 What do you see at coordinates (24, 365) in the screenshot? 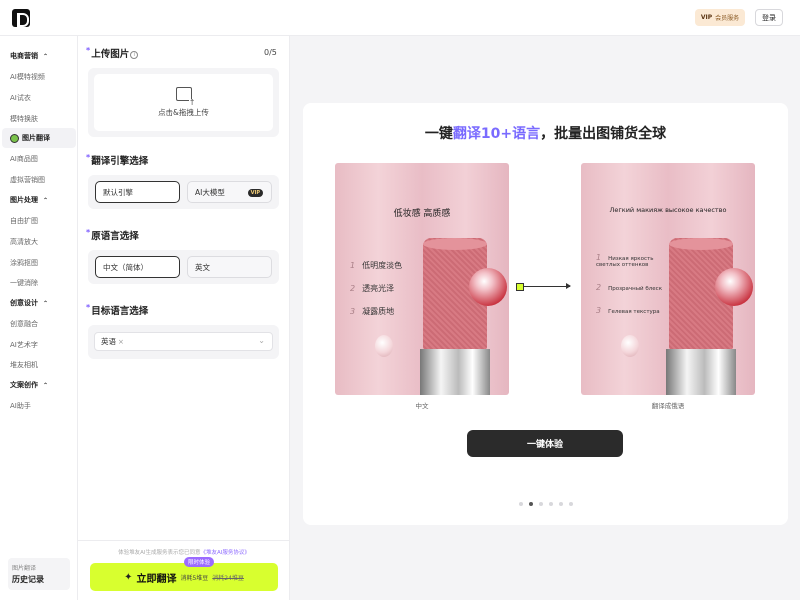
I see `sidebar-item-duiyou-camera: 堆友相机` at bounding box center [24, 365].